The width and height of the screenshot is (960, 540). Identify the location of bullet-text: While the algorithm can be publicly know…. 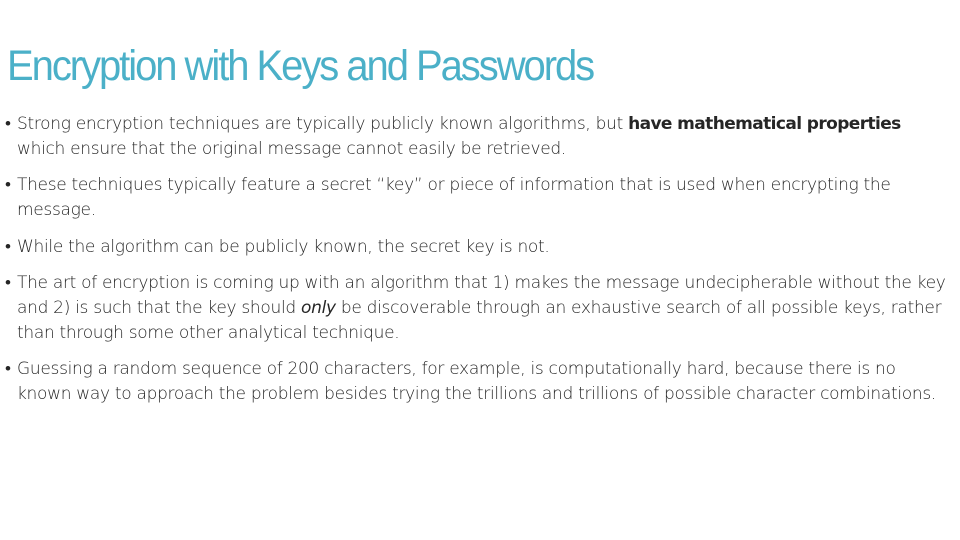
(283, 247).